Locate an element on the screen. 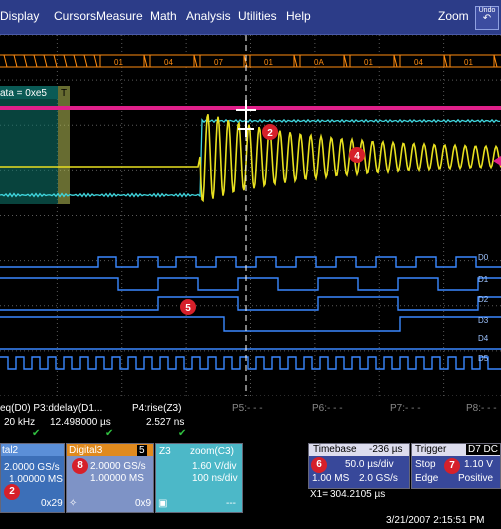 This screenshot has height=529, width=501. menu-display: Display is located at coordinates (19, 16).